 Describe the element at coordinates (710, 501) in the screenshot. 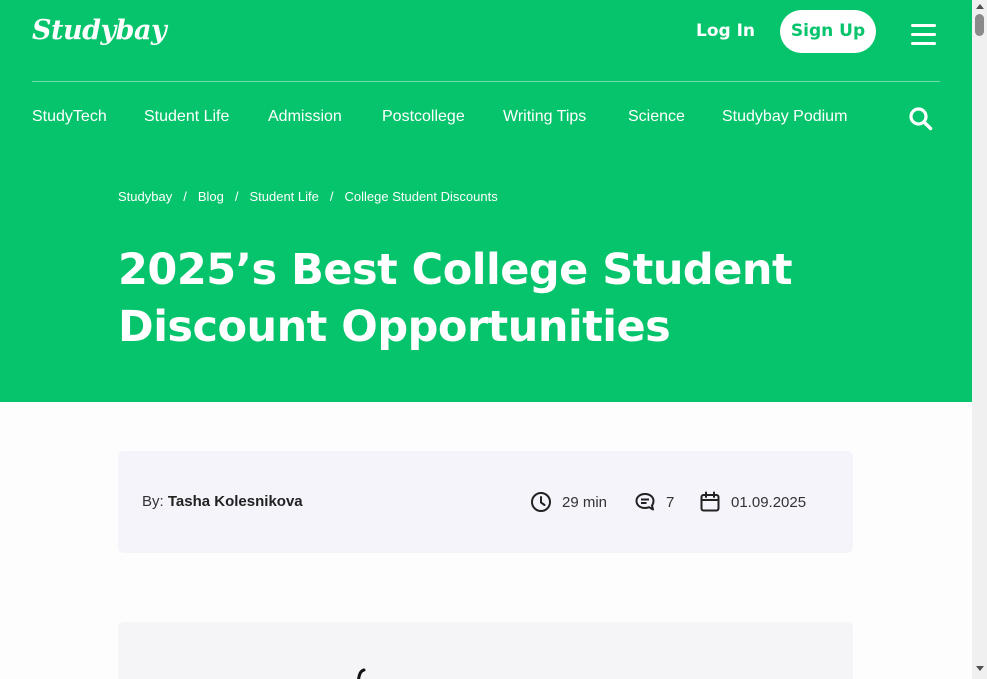

I see `calendar-icon` at that location.